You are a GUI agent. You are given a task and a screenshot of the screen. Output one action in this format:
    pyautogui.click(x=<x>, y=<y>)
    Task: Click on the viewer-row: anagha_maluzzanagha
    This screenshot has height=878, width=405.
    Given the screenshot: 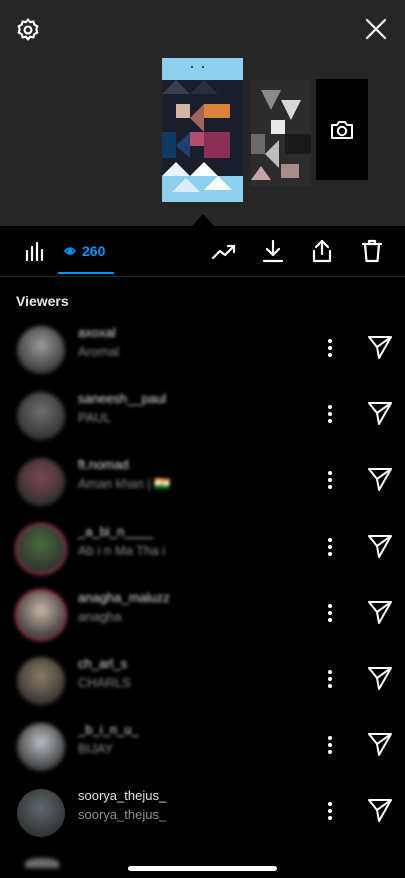 What is the action you would take?
    pyautogui.click(x=202, y=620)
    